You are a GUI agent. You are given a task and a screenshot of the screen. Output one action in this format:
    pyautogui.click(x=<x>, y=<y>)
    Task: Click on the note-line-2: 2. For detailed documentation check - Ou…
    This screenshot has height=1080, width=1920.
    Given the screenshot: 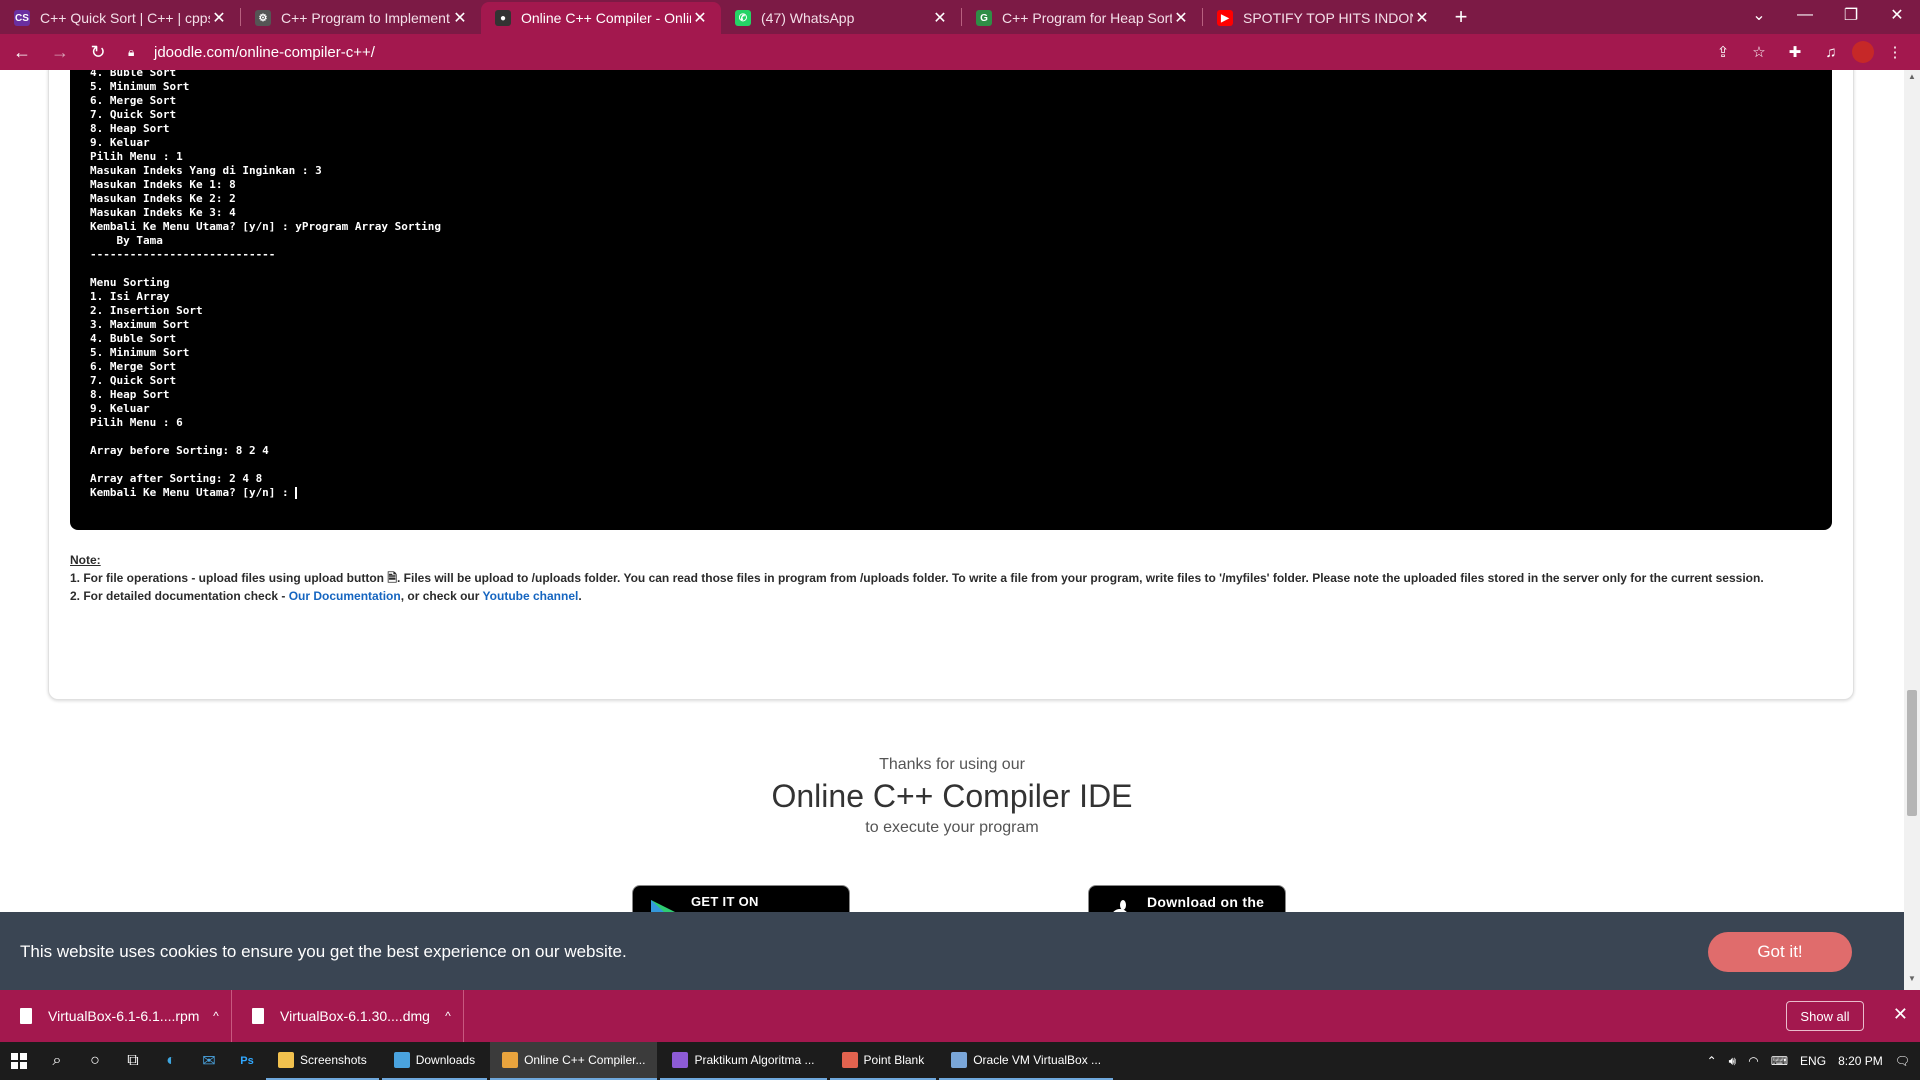 What is the action you would take?
    pyautogui.click(x=960, y=596)
    